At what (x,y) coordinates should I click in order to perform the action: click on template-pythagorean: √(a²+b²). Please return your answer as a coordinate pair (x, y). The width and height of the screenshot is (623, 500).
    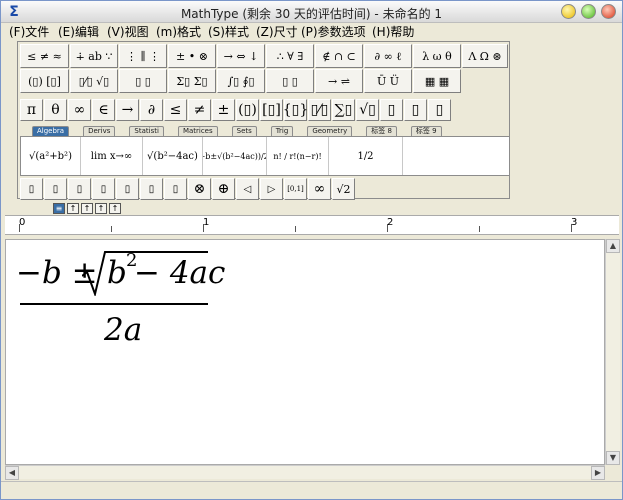
    Looking at the image, I should click on (51, 156).